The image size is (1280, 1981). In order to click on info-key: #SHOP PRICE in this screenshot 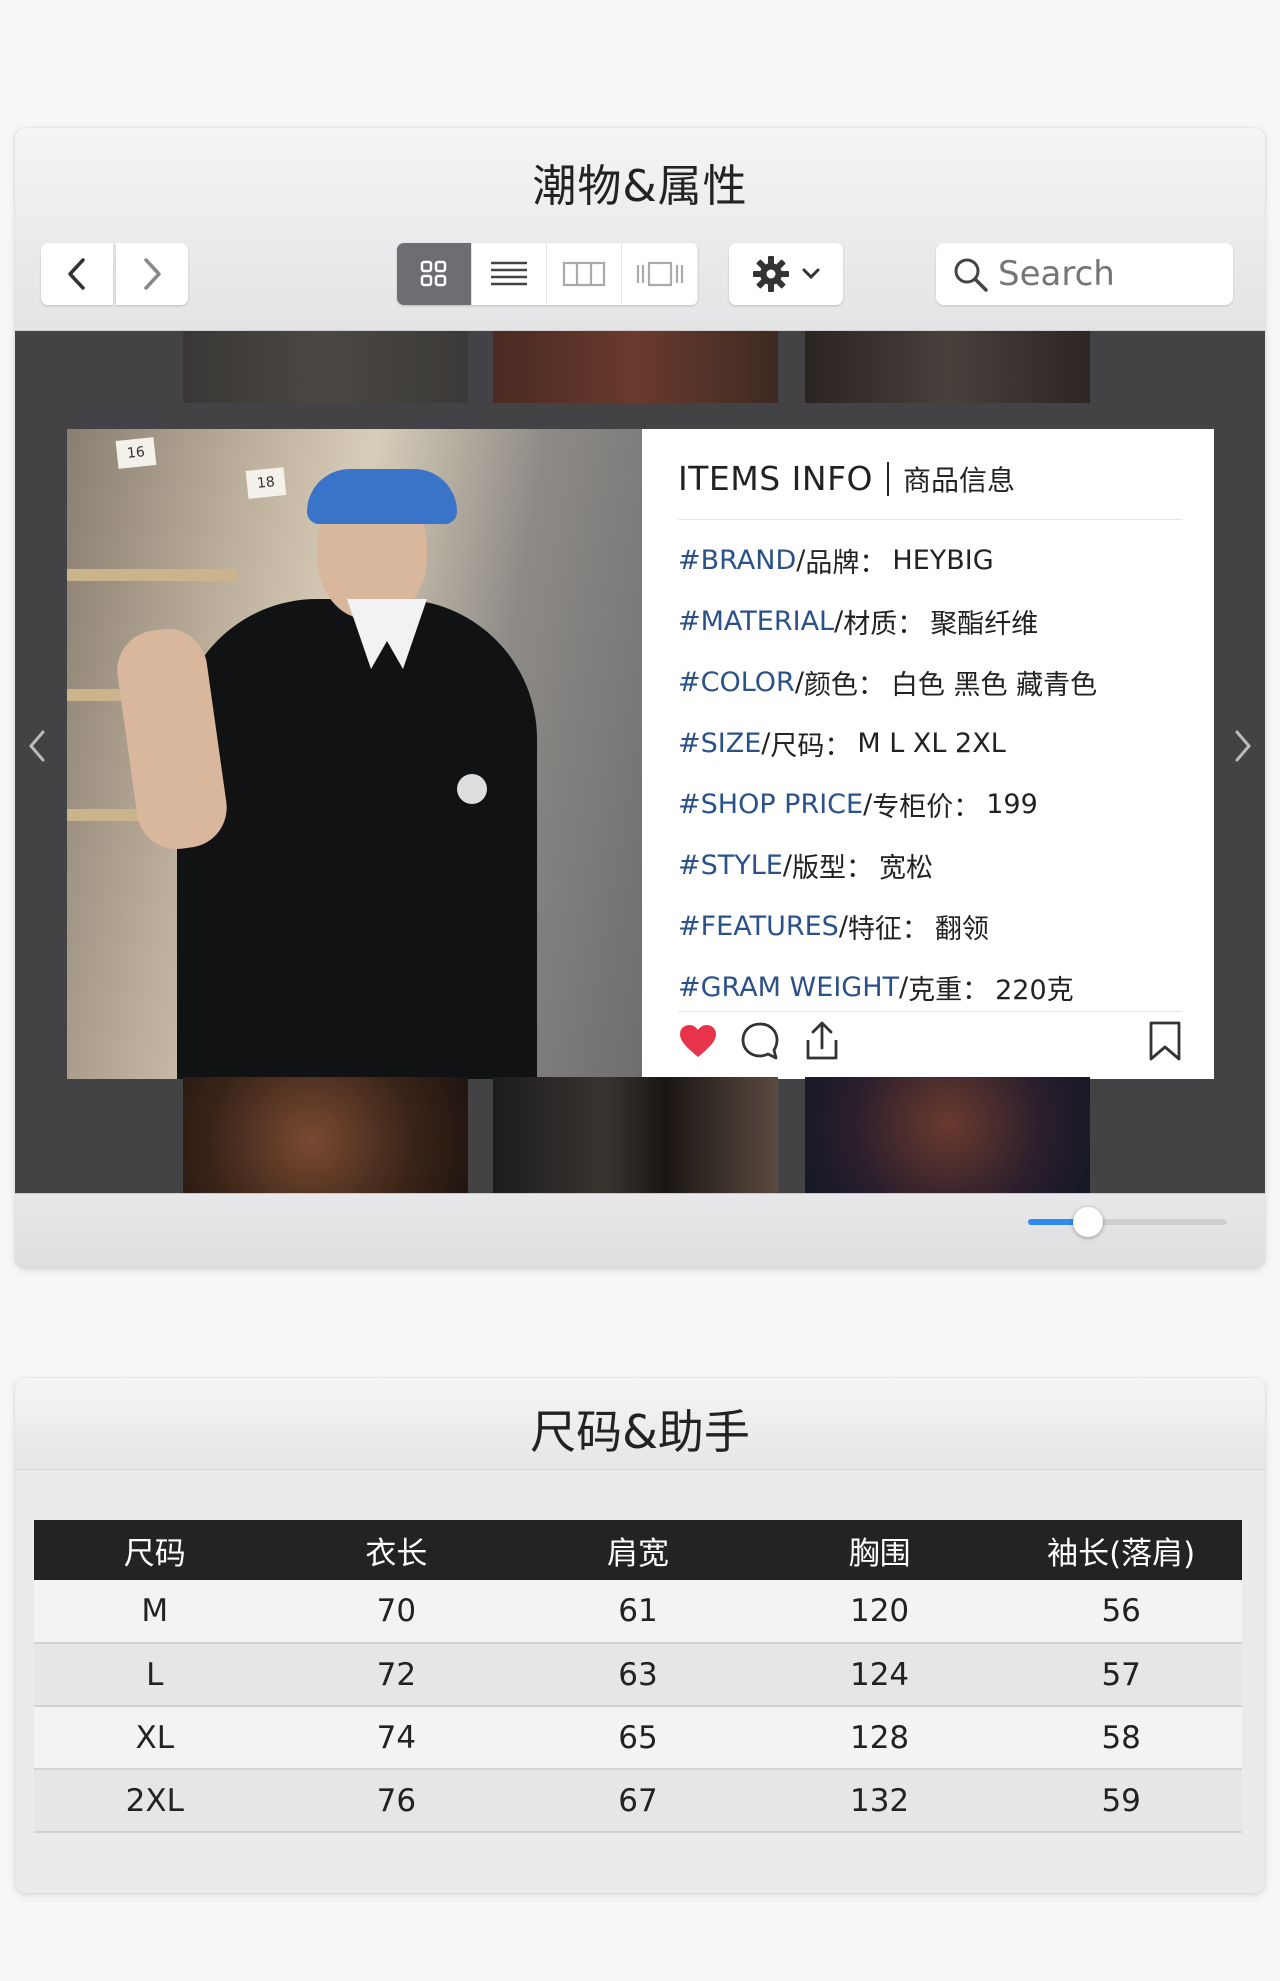, I will do `click(770, 804)`.